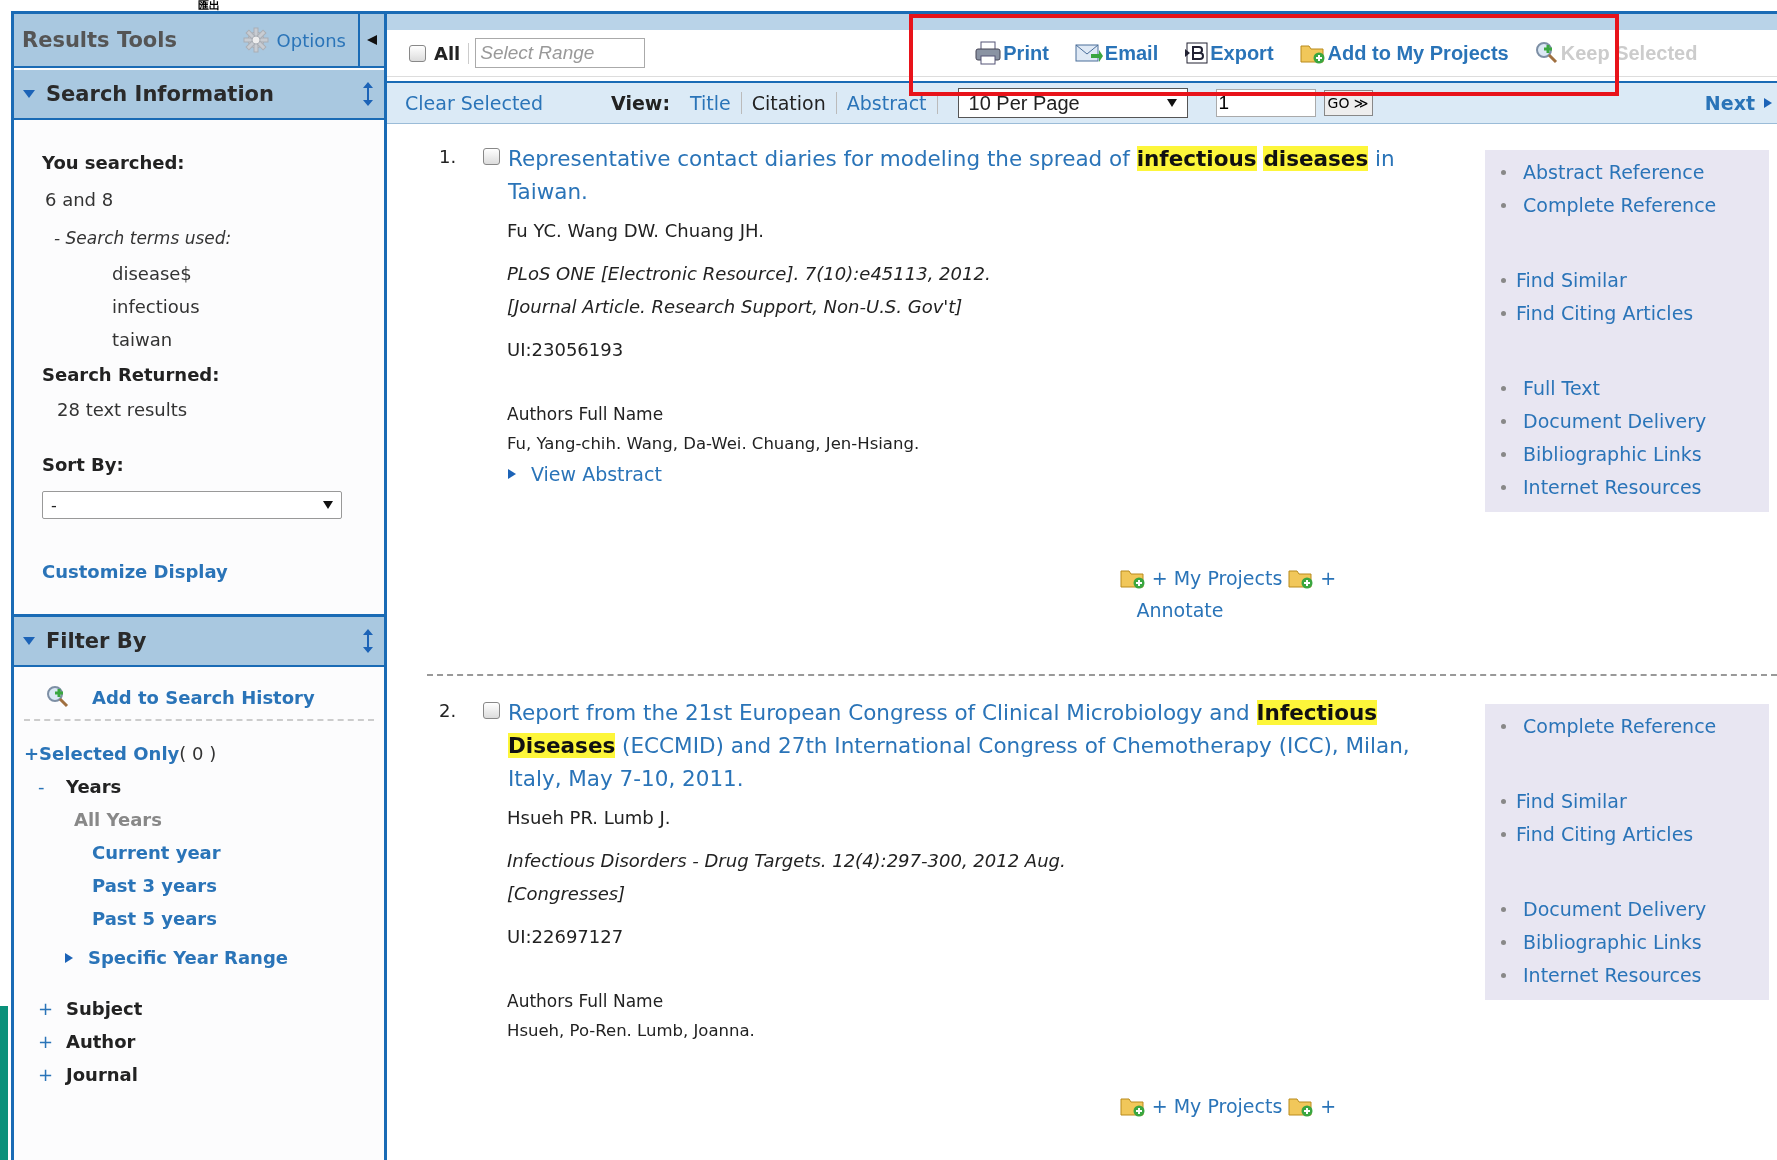  Describe the element at coordinates (104, 1008) in the screenshot. I see `filter-category: Subject` at that location.